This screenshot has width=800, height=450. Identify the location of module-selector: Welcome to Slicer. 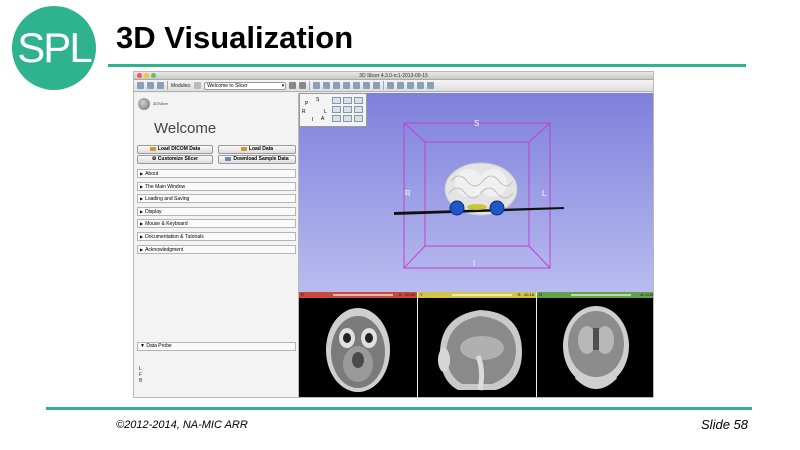
(245, 85).